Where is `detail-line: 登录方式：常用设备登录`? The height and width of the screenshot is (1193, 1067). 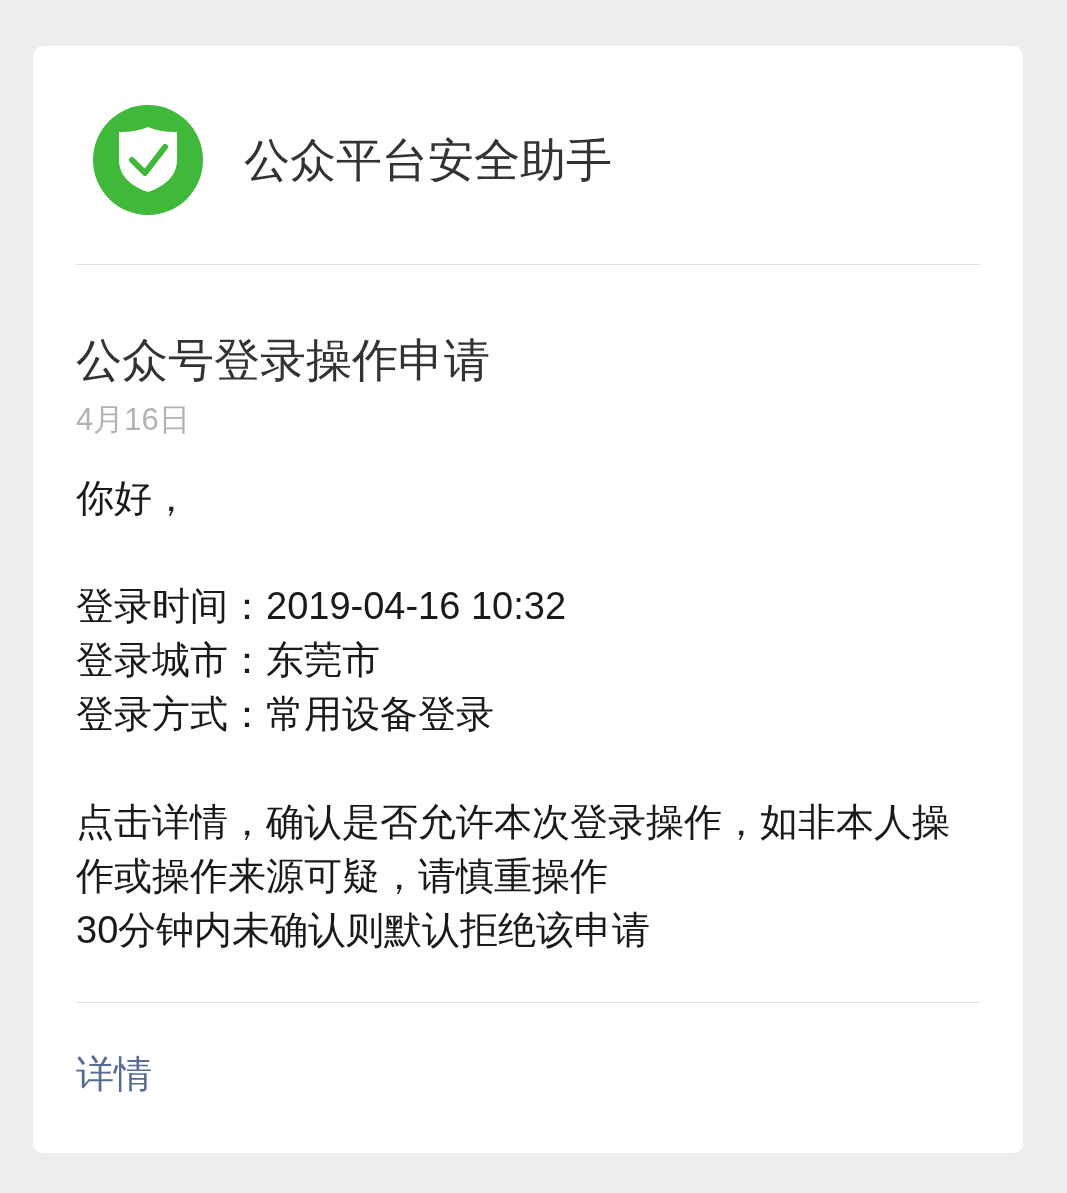 detail-line: 登录方式：常用设备登录 is located at coordinates (285, 714).